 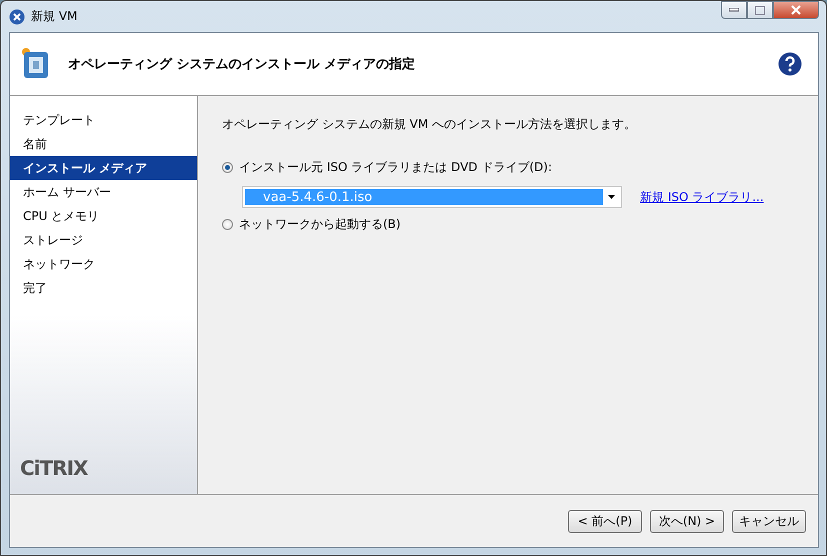 What do you see at coordinates (605, 521) in the screenshot?
I see `wizard-button: < 前へ(P)` at bounding box center [605, 521].